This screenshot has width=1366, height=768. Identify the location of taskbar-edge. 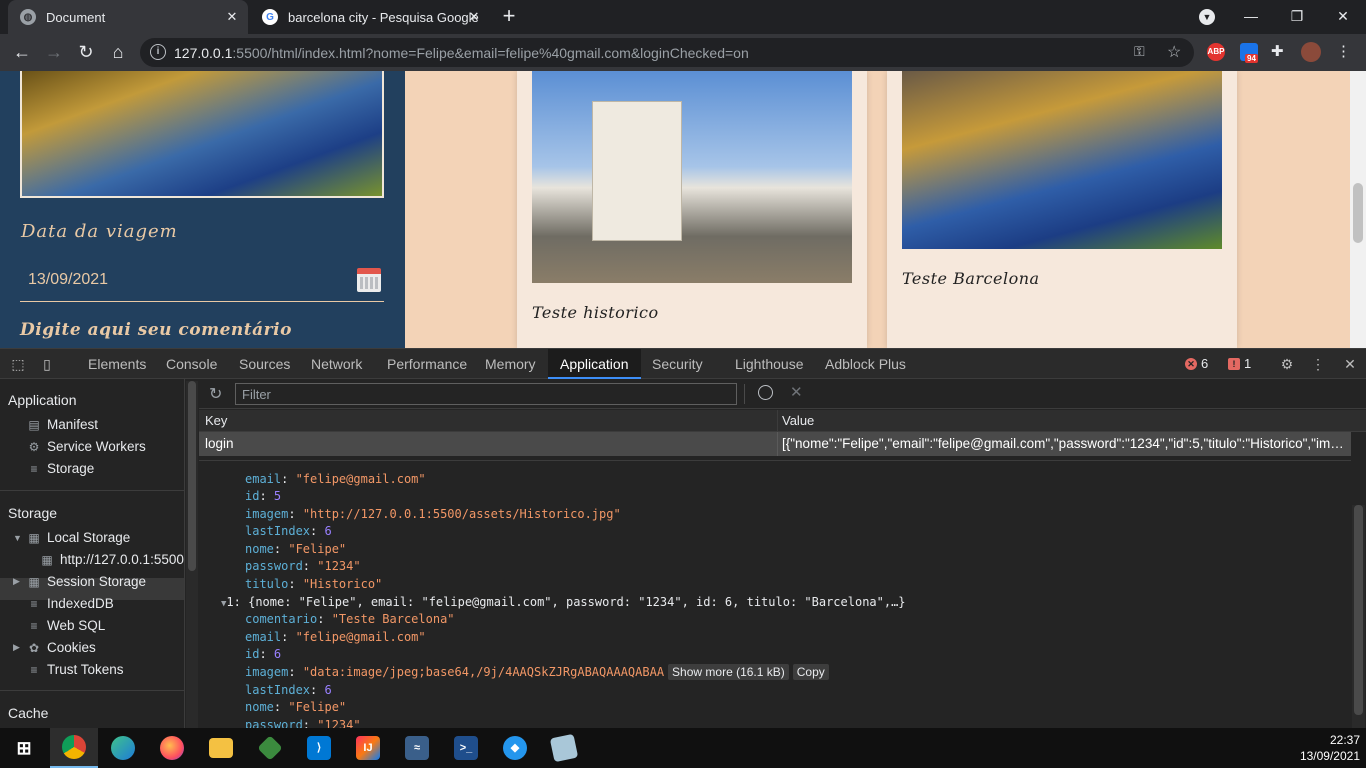
(123, 748).